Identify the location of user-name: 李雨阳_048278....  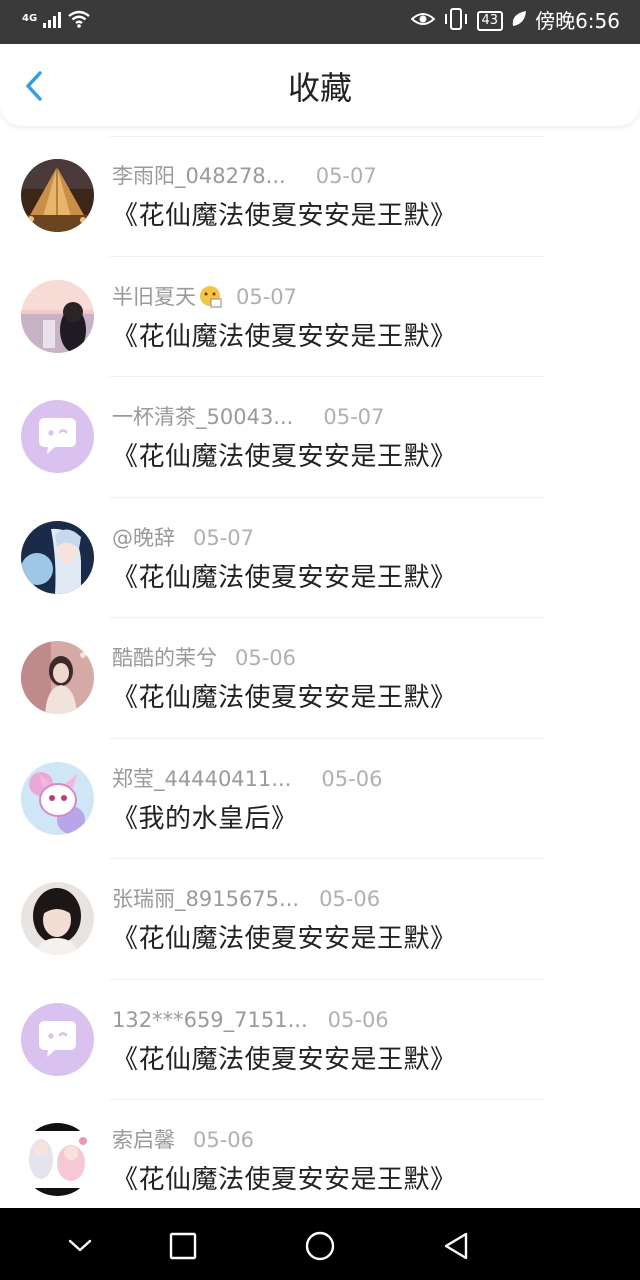
(199, 176).